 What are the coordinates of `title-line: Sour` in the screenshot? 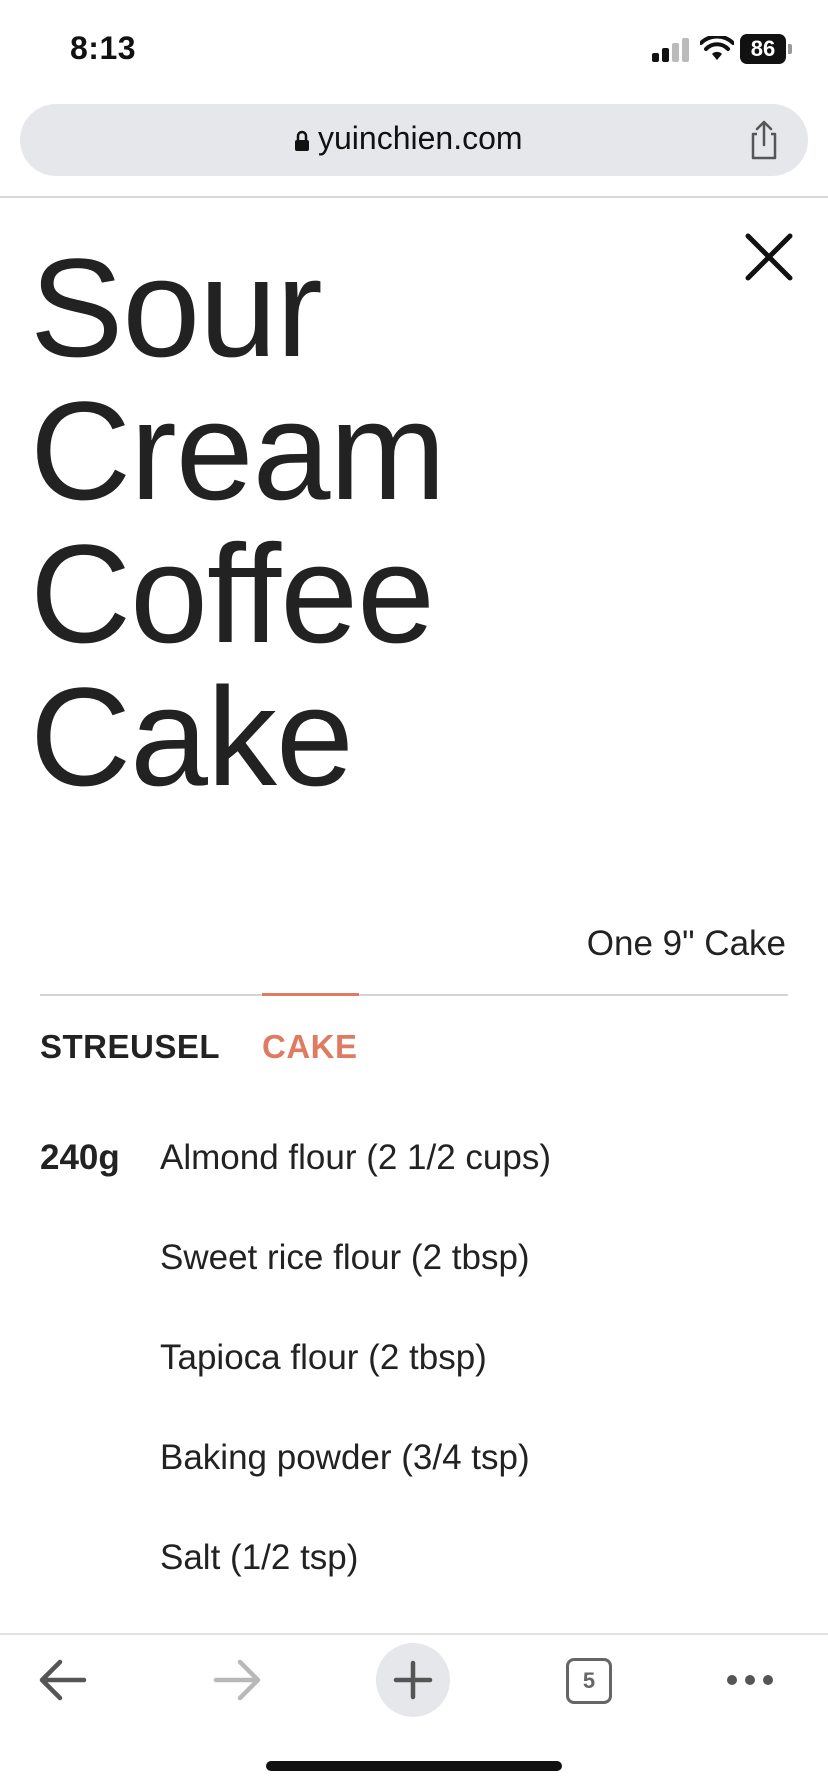 It's located at (176, 307).